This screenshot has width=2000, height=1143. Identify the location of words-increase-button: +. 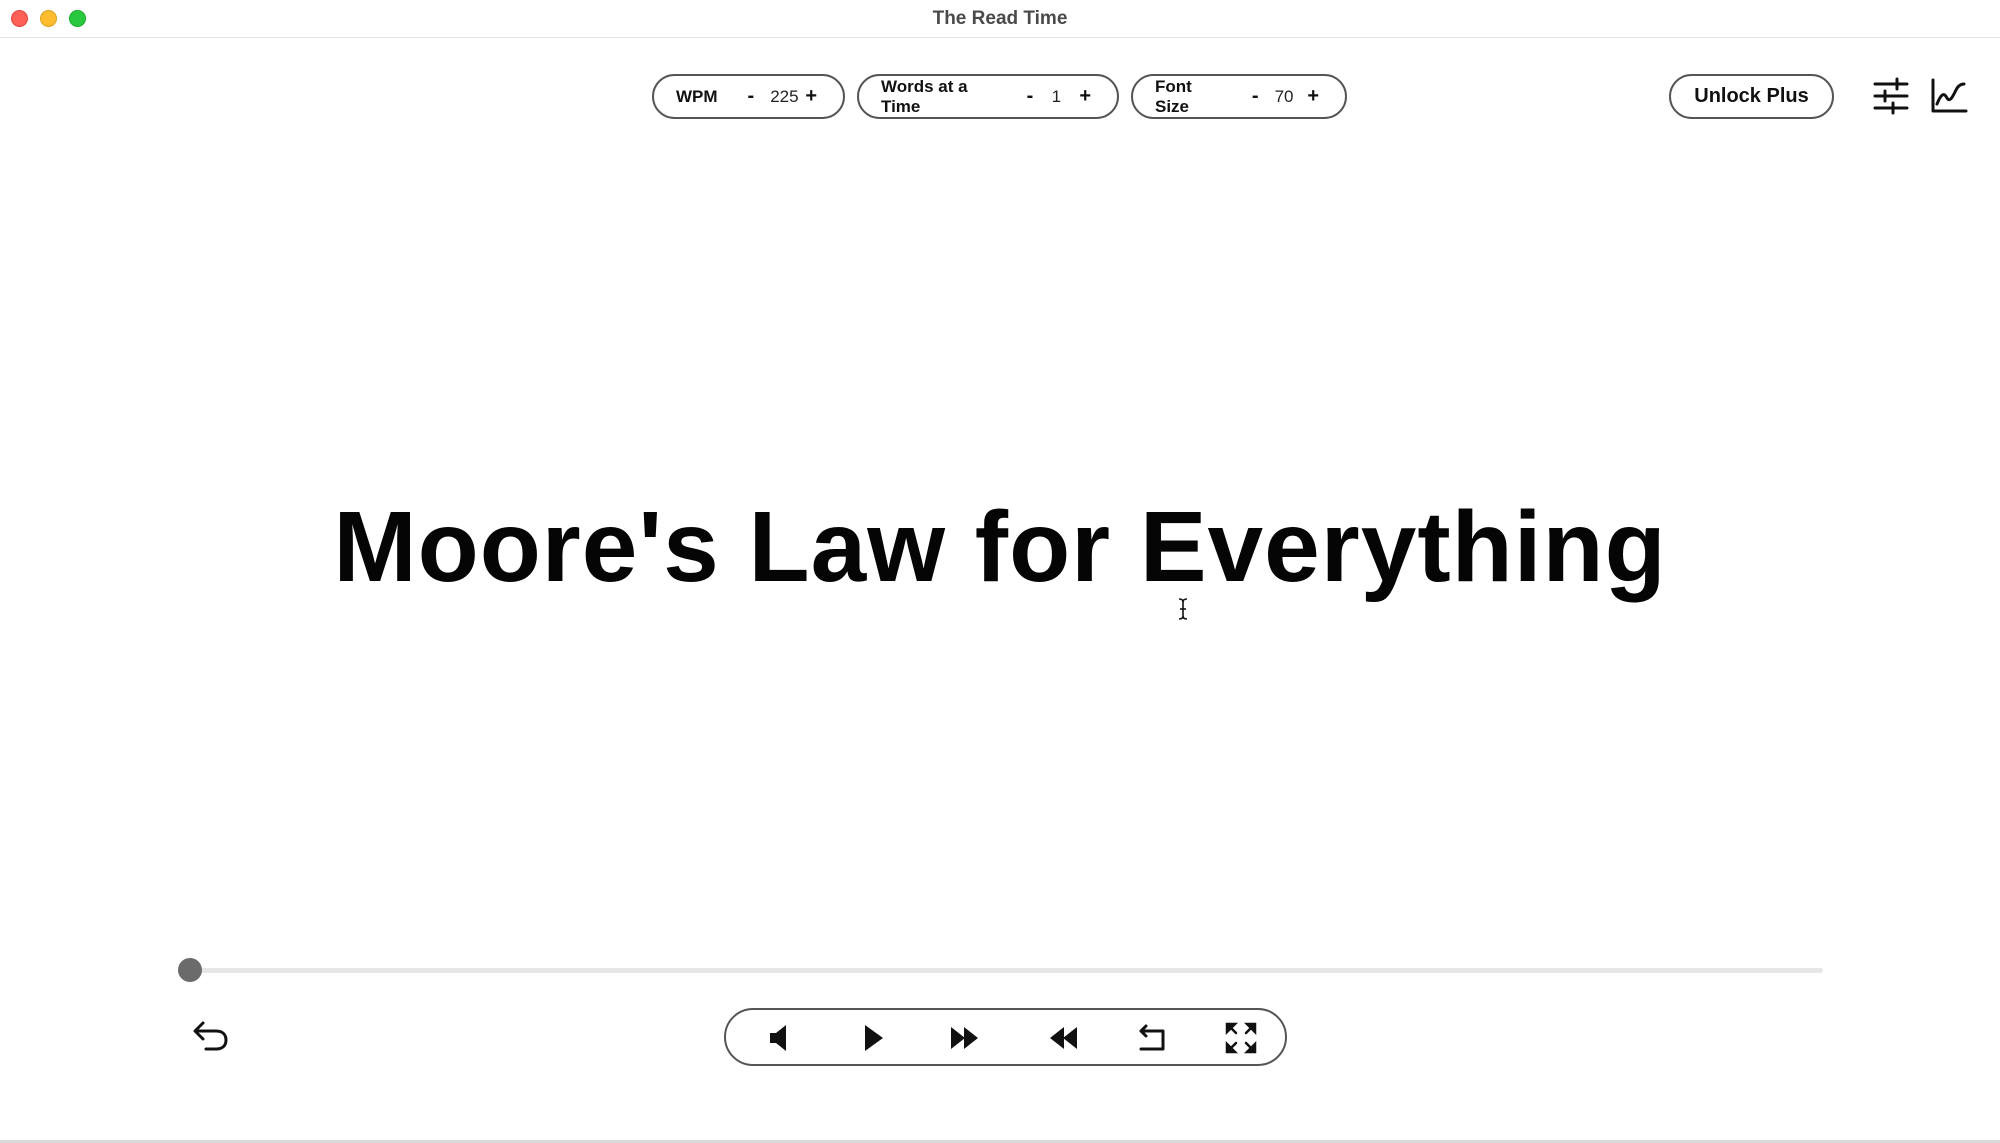
(1085, 96).